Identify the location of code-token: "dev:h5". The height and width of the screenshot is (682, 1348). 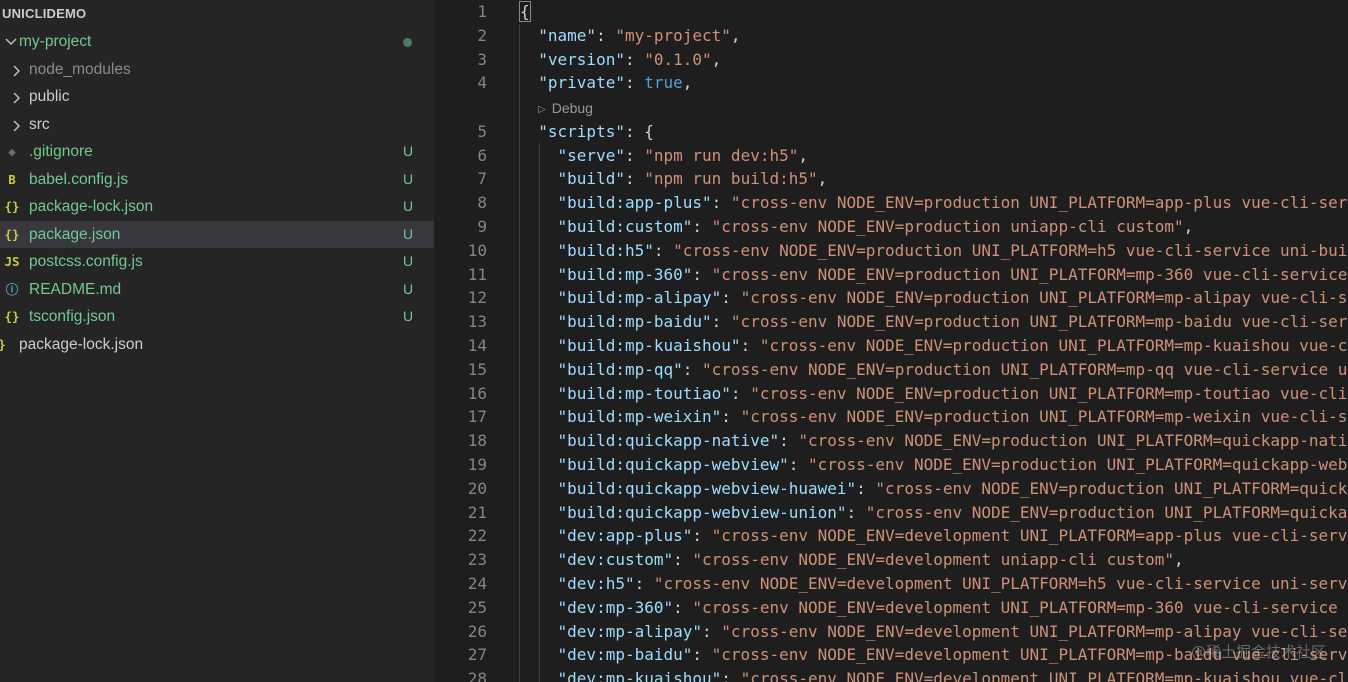
(596, 583).